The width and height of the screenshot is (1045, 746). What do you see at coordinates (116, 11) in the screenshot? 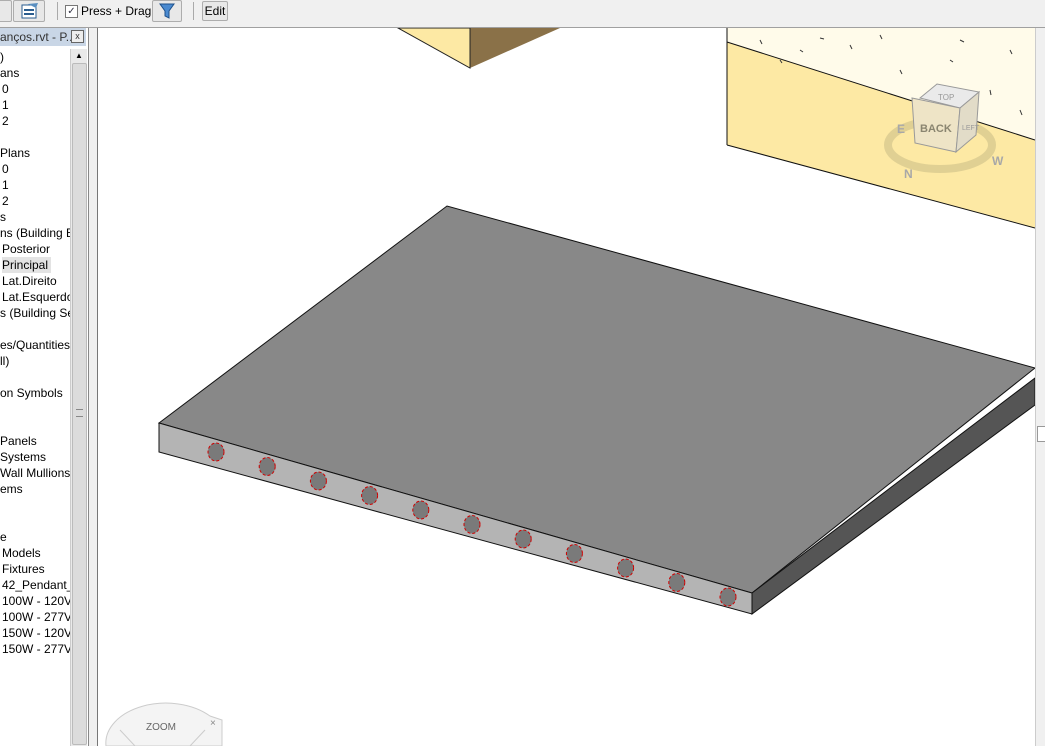
I see `press-drag-label: Press + Drag` at bounding box center [116, 11].